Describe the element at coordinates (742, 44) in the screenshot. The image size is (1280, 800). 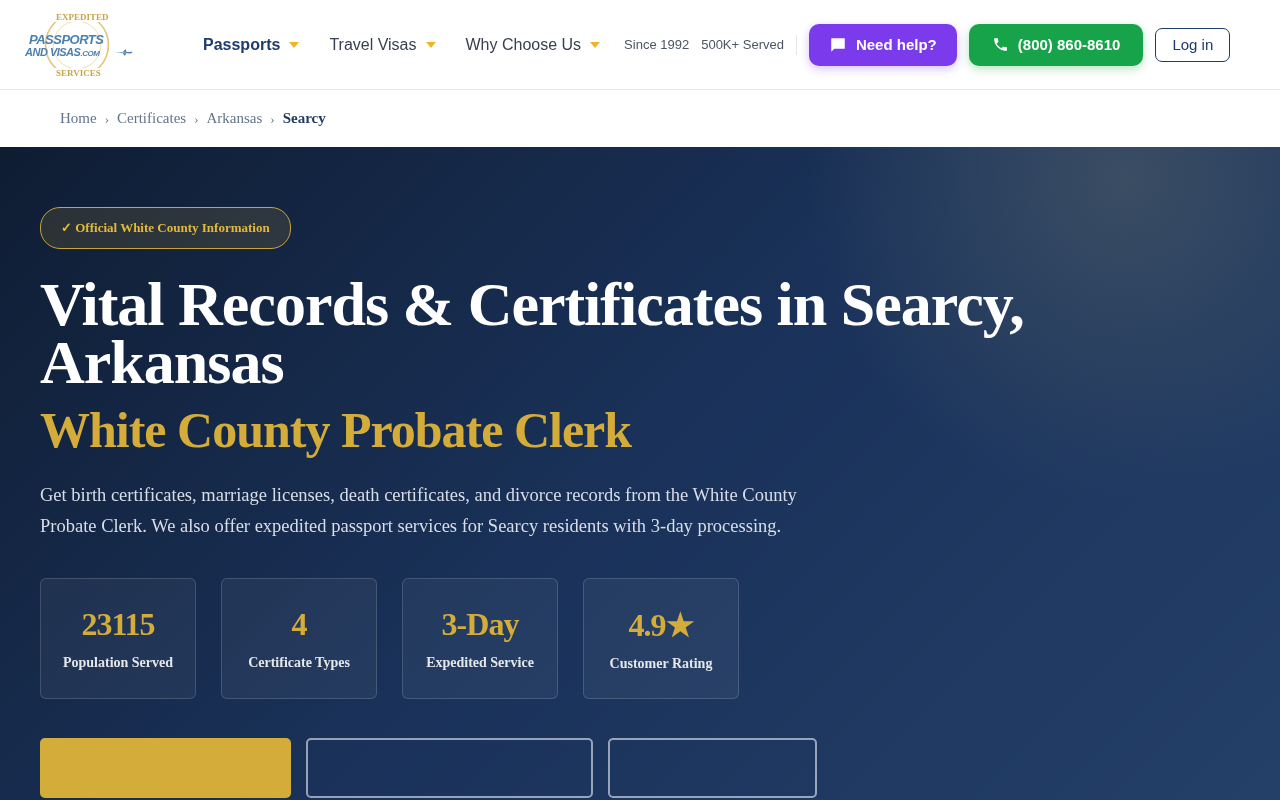
I see `trust-label: 500K+ Served` at that location.